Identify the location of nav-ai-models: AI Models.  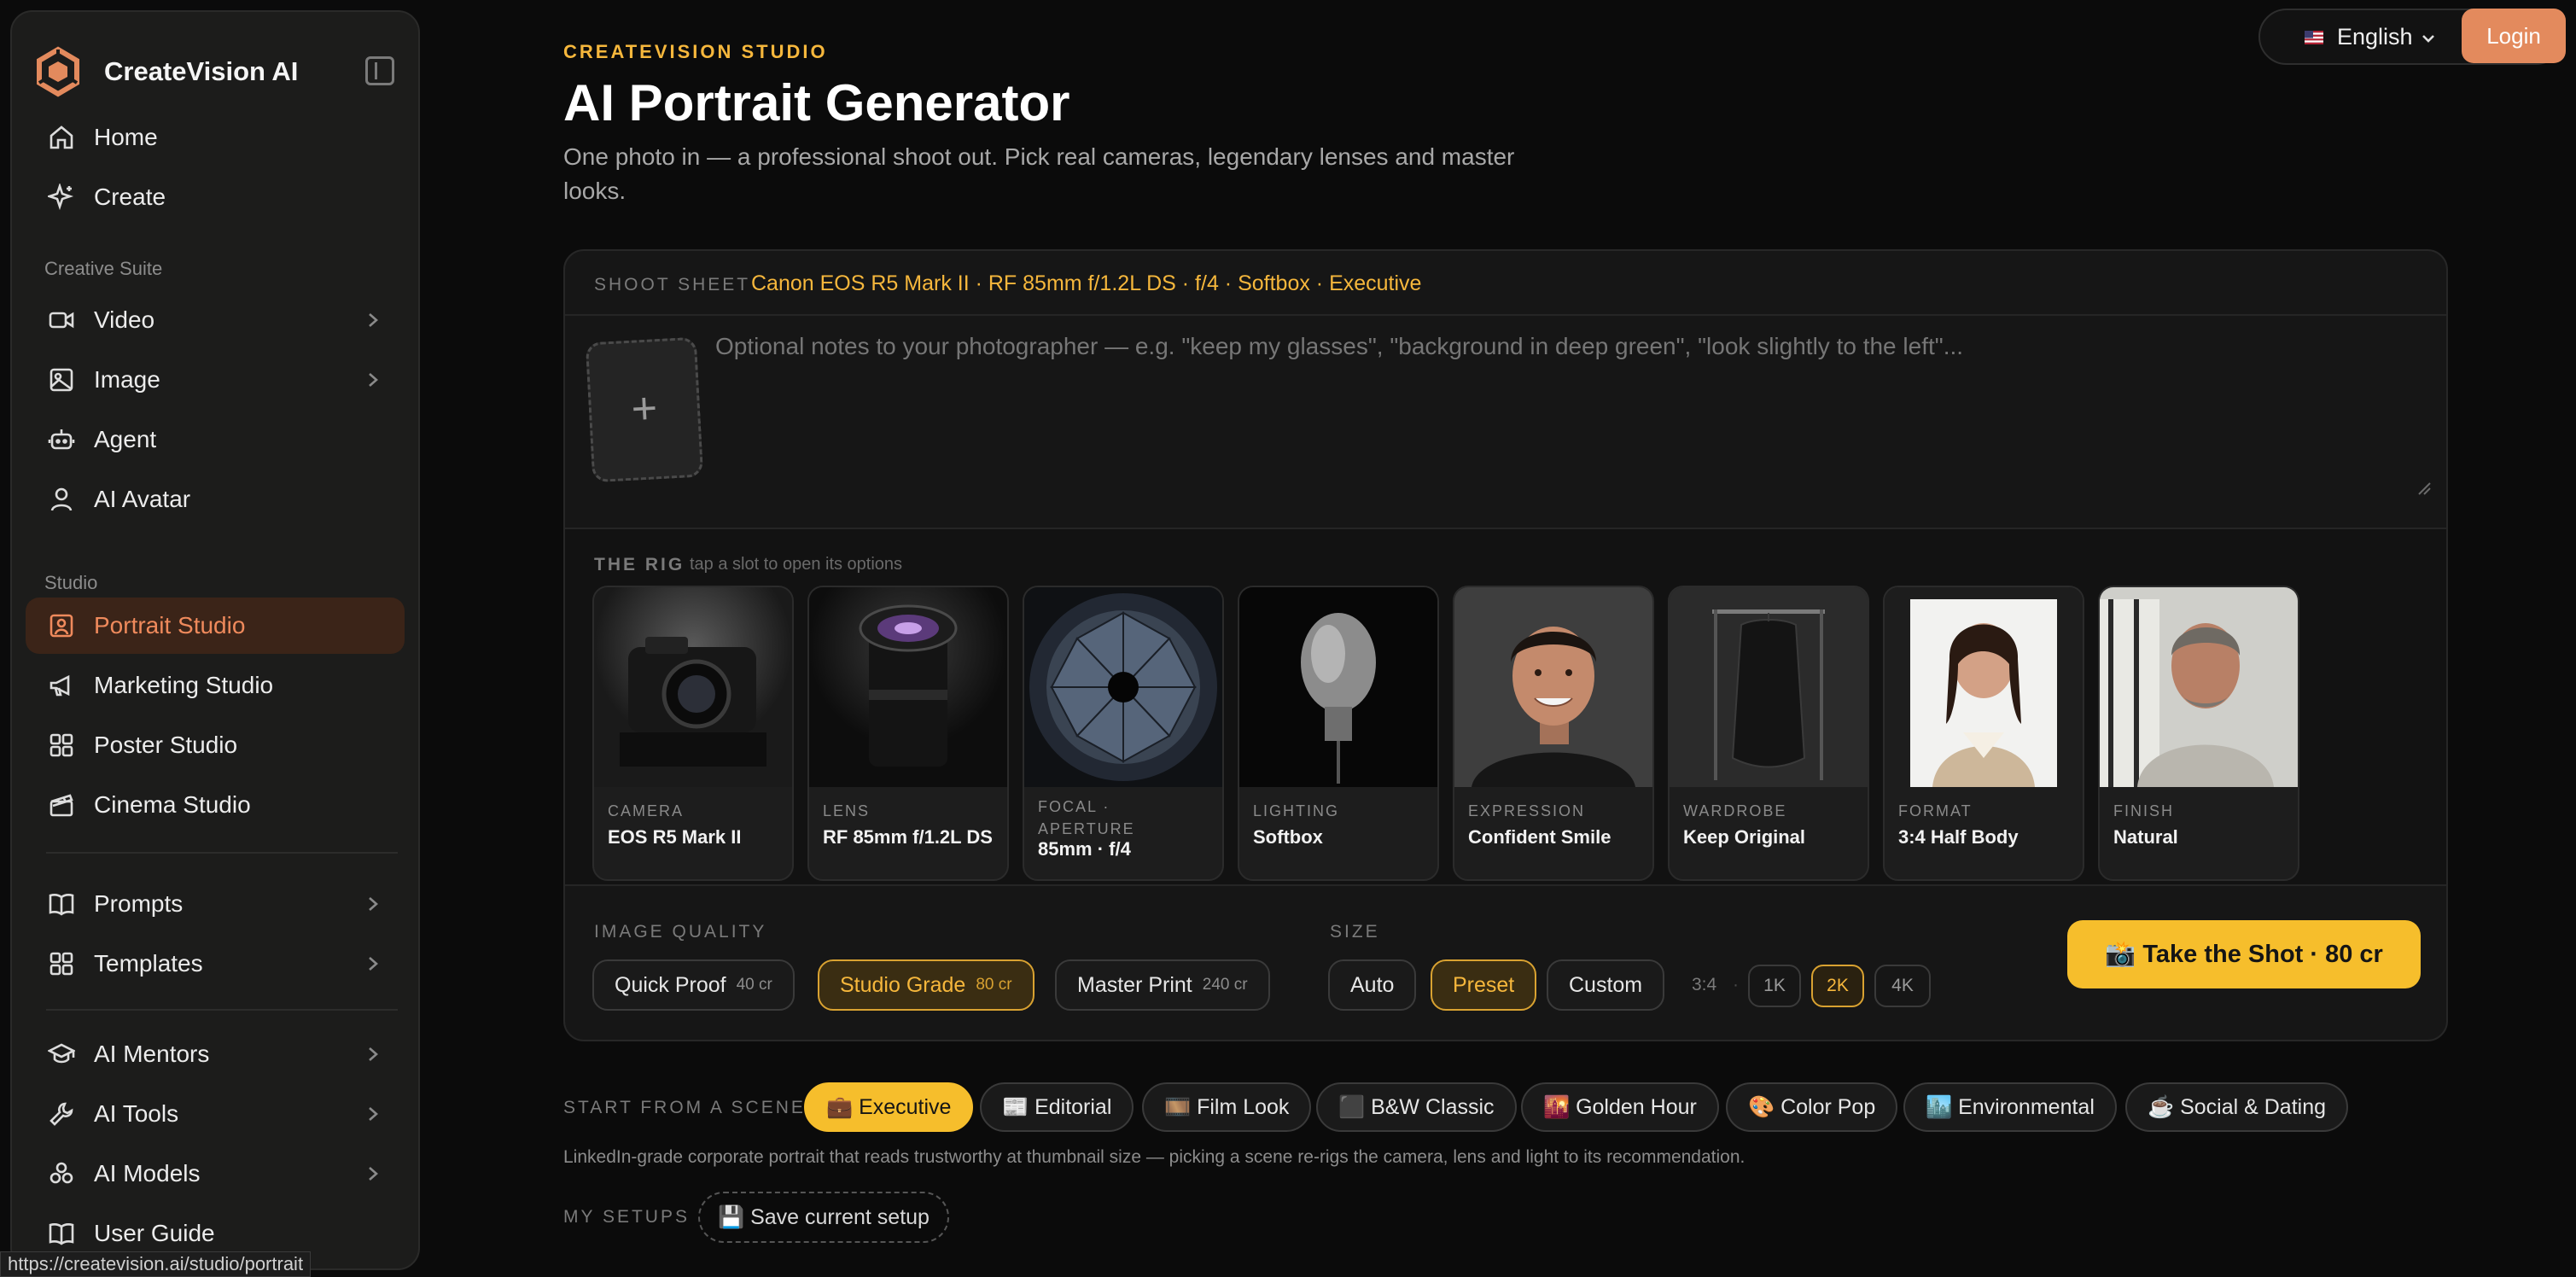
(215, 1174).